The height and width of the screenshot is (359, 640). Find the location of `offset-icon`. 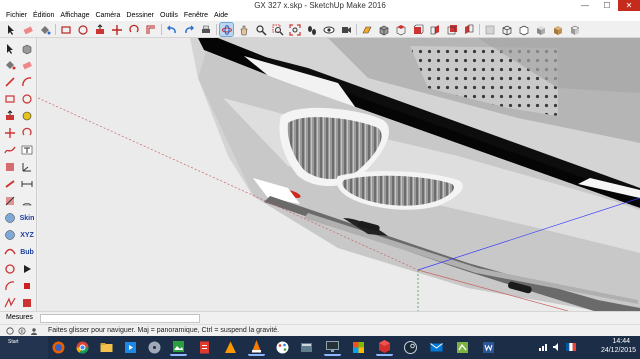

offset-icon is located at coordinates (150, 29).